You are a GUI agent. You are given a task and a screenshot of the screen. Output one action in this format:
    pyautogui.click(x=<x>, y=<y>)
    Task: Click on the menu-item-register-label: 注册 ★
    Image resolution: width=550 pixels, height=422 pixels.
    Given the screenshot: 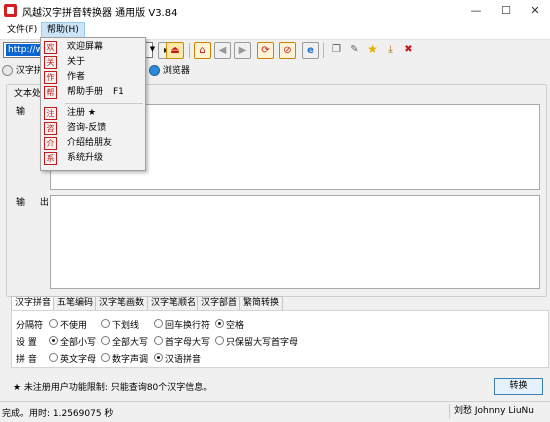 What is the action you would take?
    pyautogui.click(x=81, y=113)
    